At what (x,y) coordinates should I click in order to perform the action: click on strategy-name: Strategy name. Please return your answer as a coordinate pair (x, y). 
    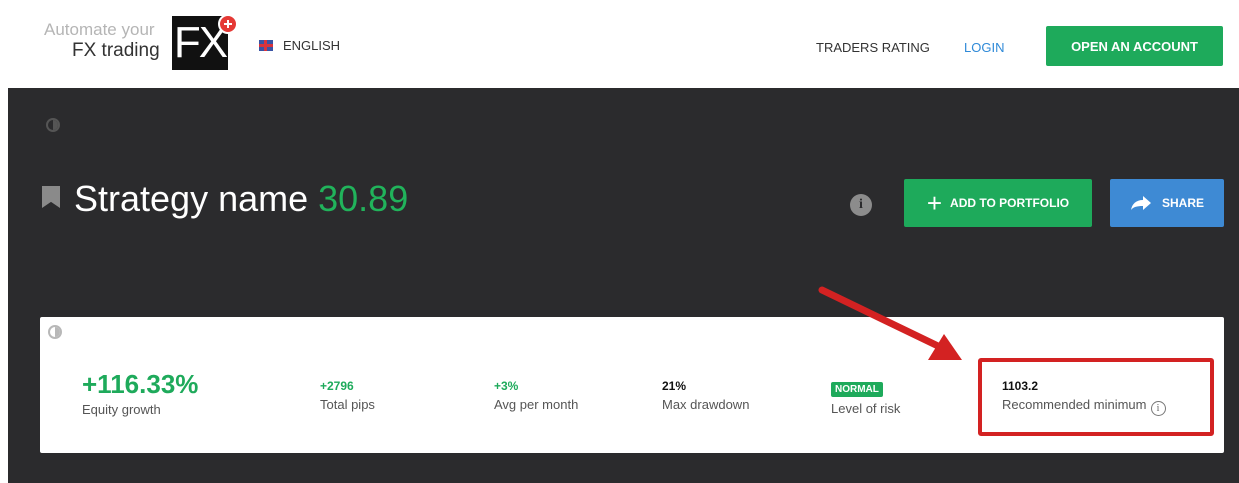
    Looking at the image, I should click on (191, 198).